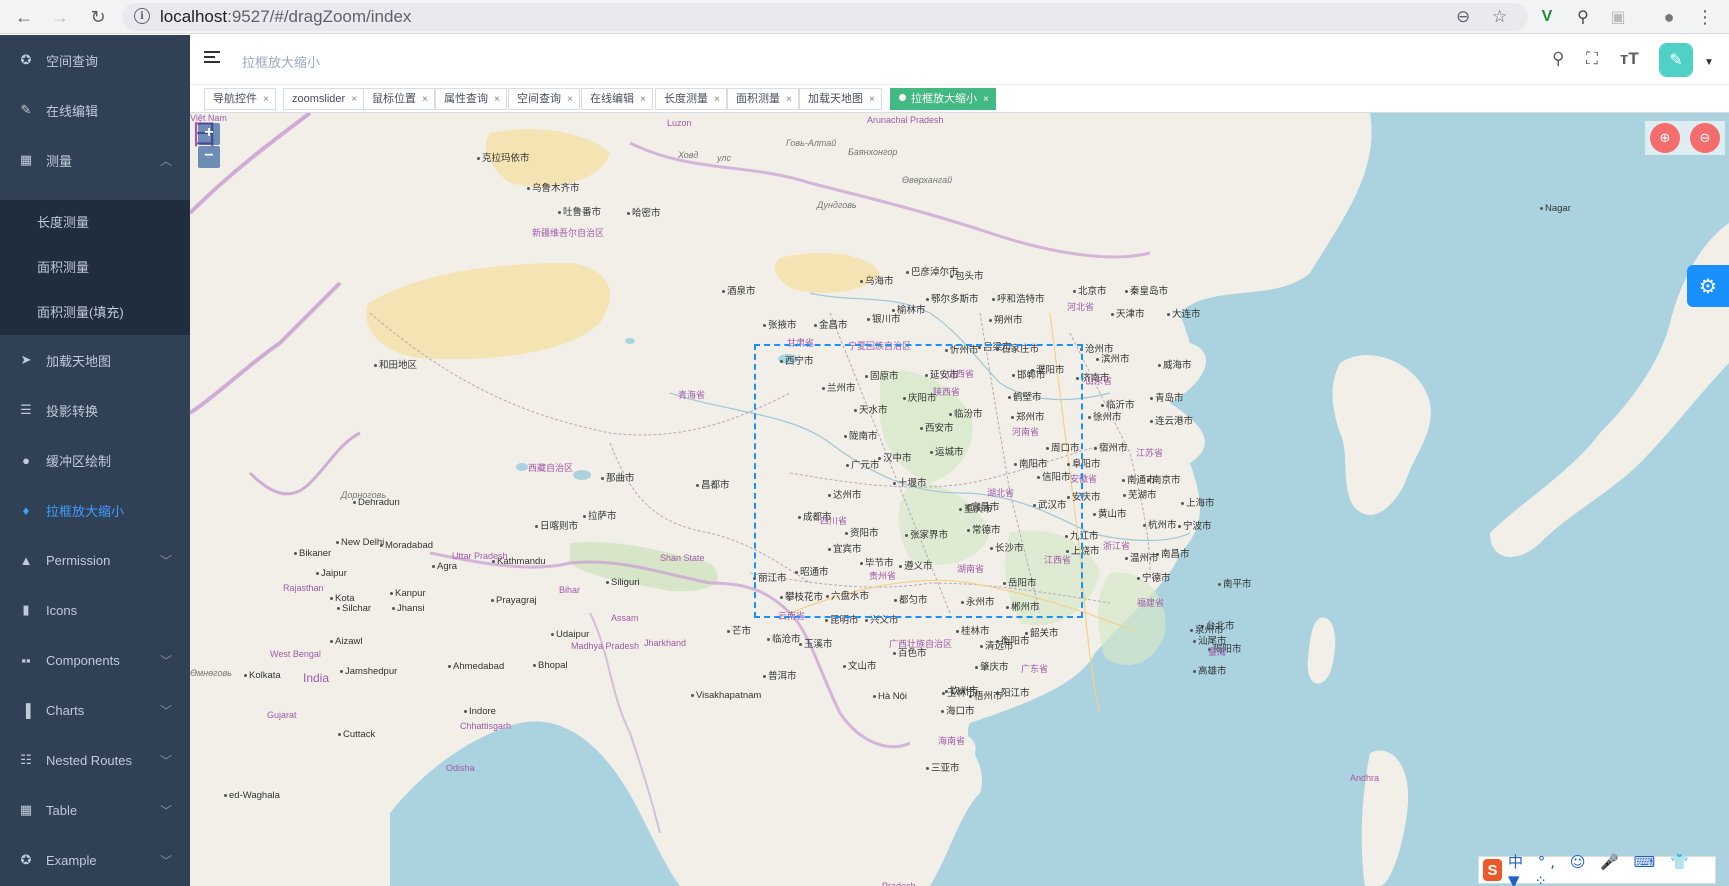  Describe the element at coordinates (240, 99) in the screenshot. I see `tag-item: 导航控件 ×` at that location.